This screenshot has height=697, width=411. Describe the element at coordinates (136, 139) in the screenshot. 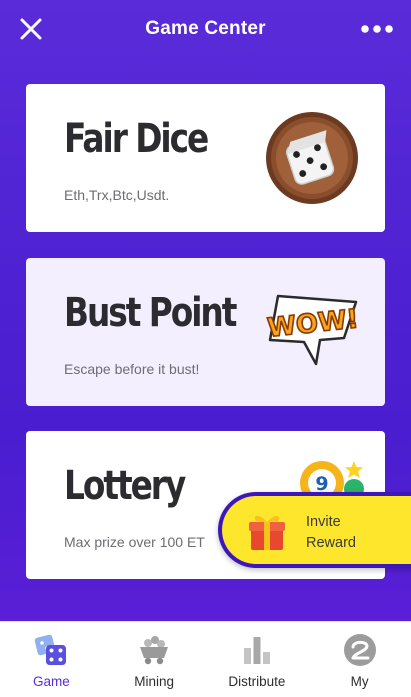

I see `game-name: Fair Dice` at that location.